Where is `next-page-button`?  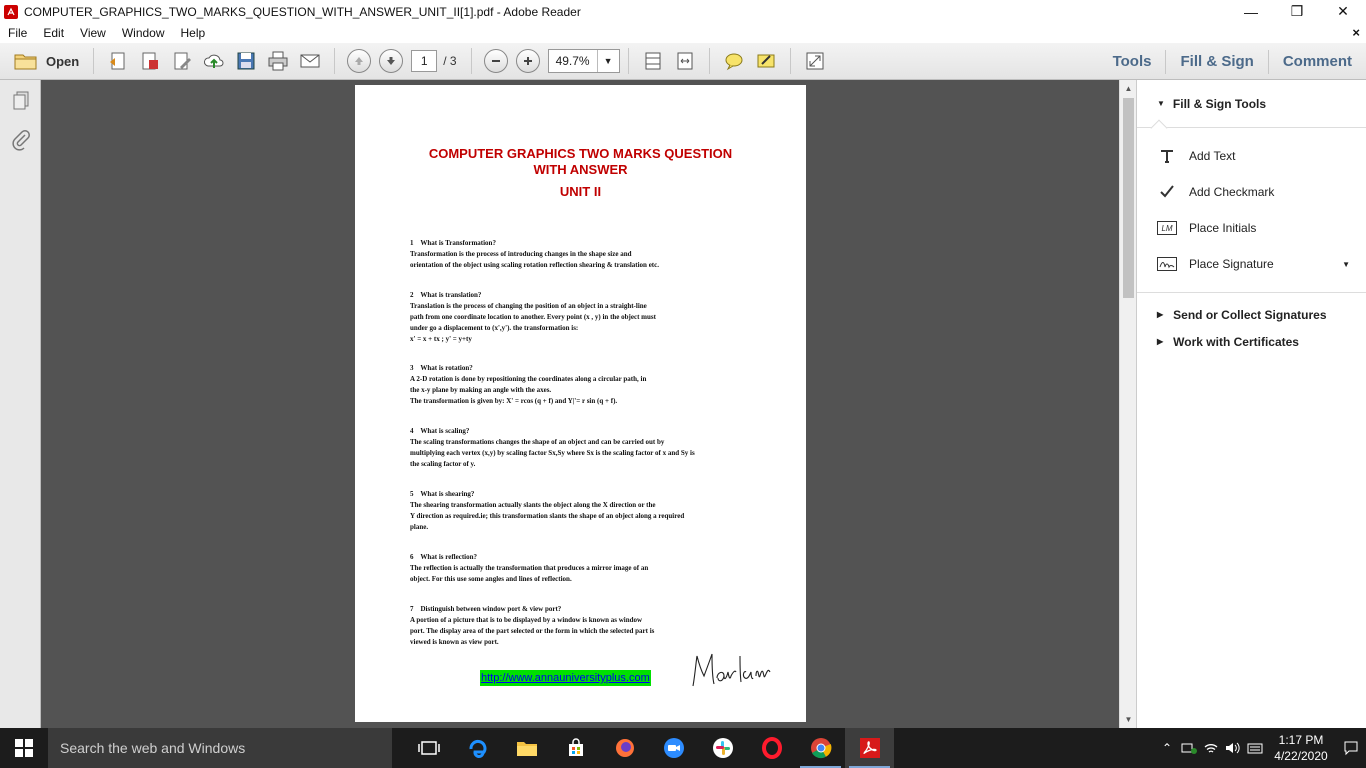 next-page-button is located at coordinates (391, 61).